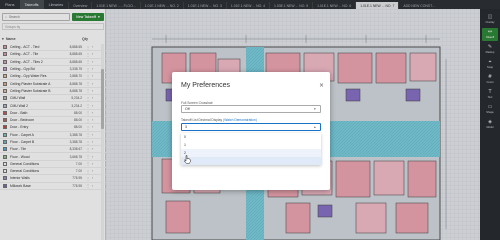  Describe the element at coordinates (240, 120) in the screenshot. I see `watch-demonstration-link: (Watch Demonstration)` at that location.